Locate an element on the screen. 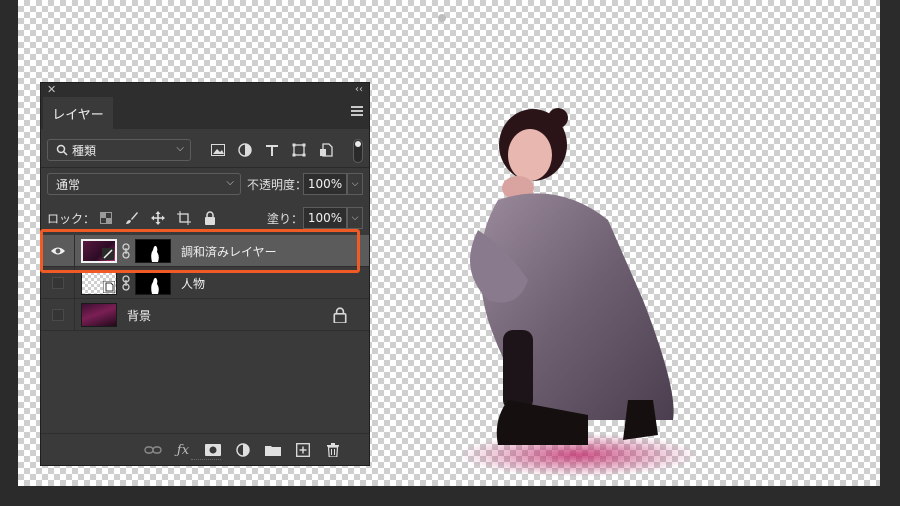  artboard-icon is located at coordinates (184, 218).